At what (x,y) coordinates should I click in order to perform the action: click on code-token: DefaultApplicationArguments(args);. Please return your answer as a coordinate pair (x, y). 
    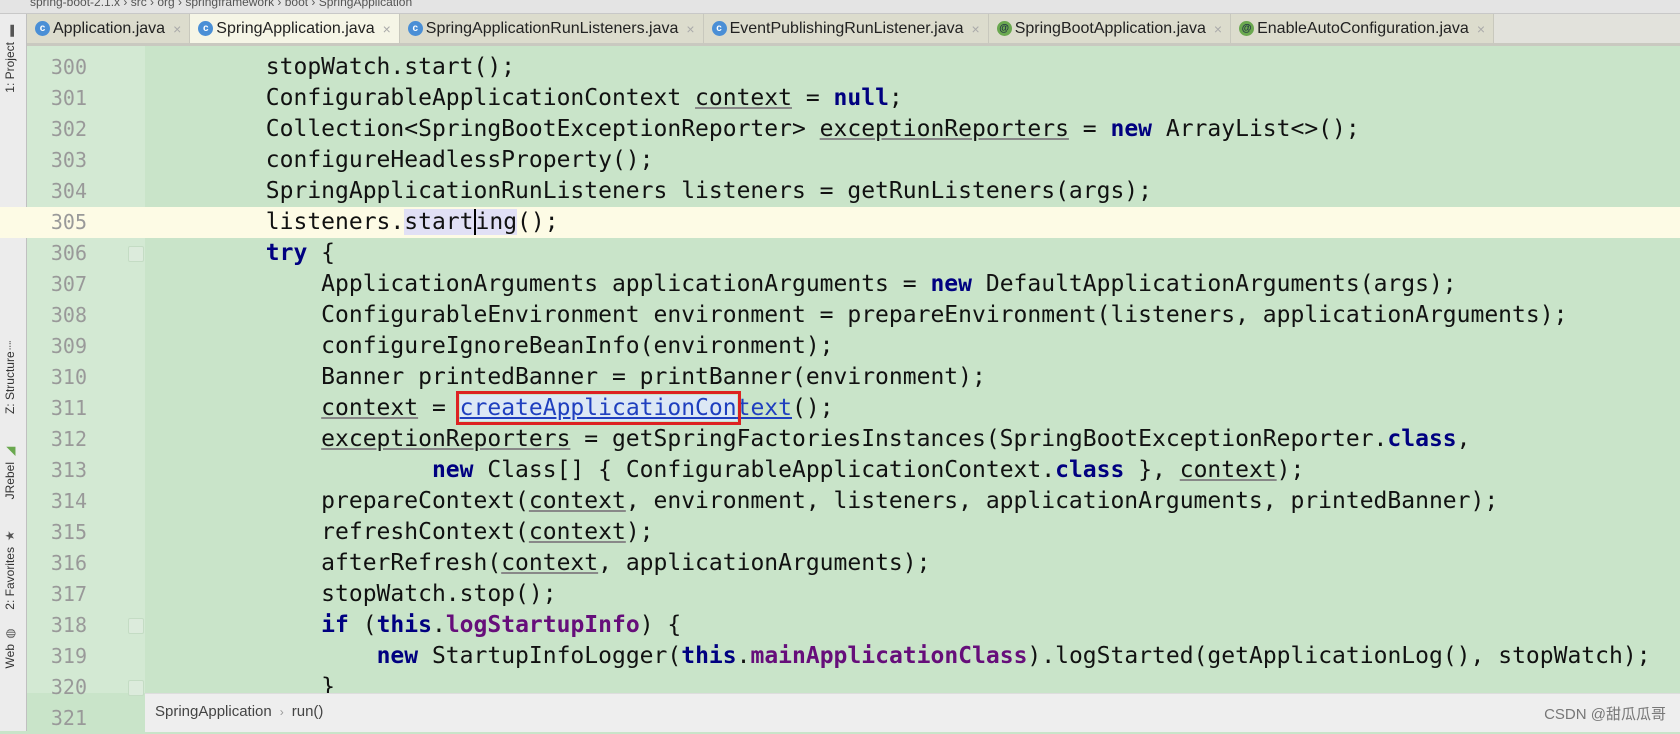
    Looking at the image, I should click on (1214, 284).